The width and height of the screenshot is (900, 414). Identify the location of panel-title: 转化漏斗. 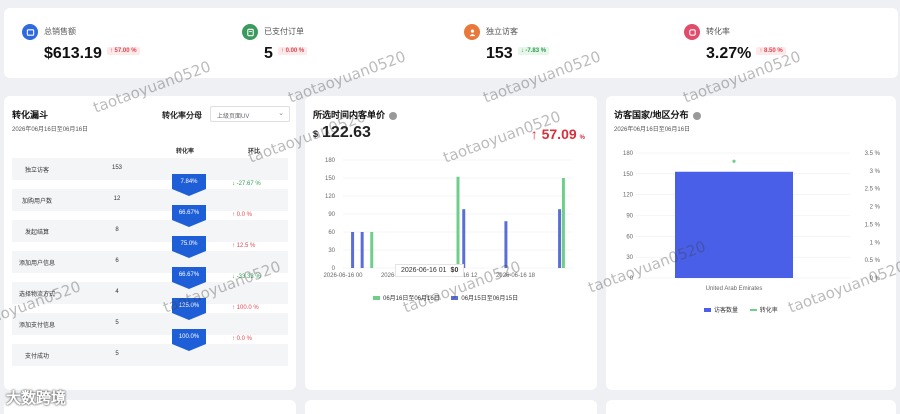
(30, 115).